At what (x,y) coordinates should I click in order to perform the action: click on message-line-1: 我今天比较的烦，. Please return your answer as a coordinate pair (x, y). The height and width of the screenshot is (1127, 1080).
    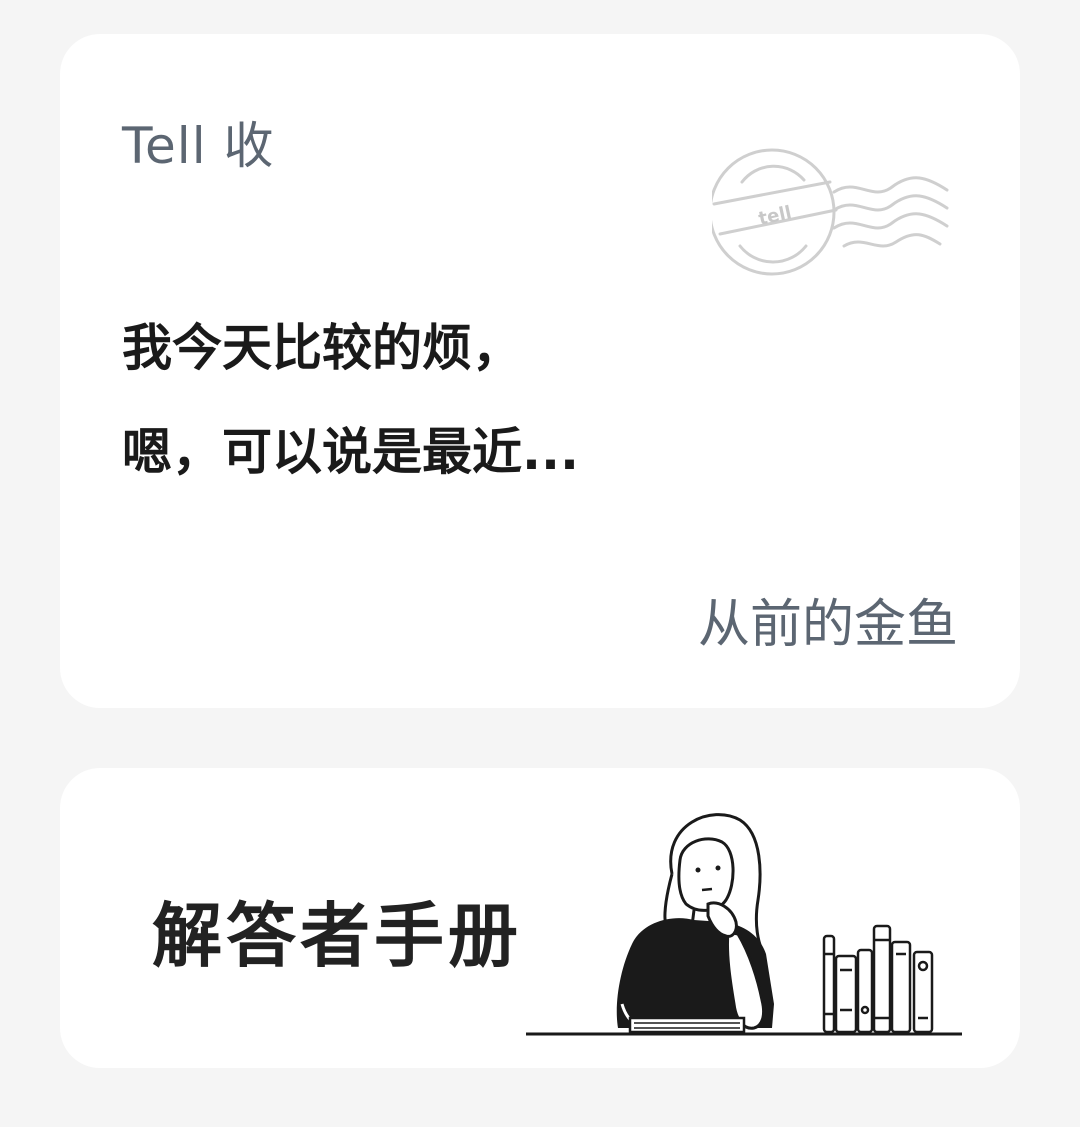
    Looking at the image, I should click on (322, 348).